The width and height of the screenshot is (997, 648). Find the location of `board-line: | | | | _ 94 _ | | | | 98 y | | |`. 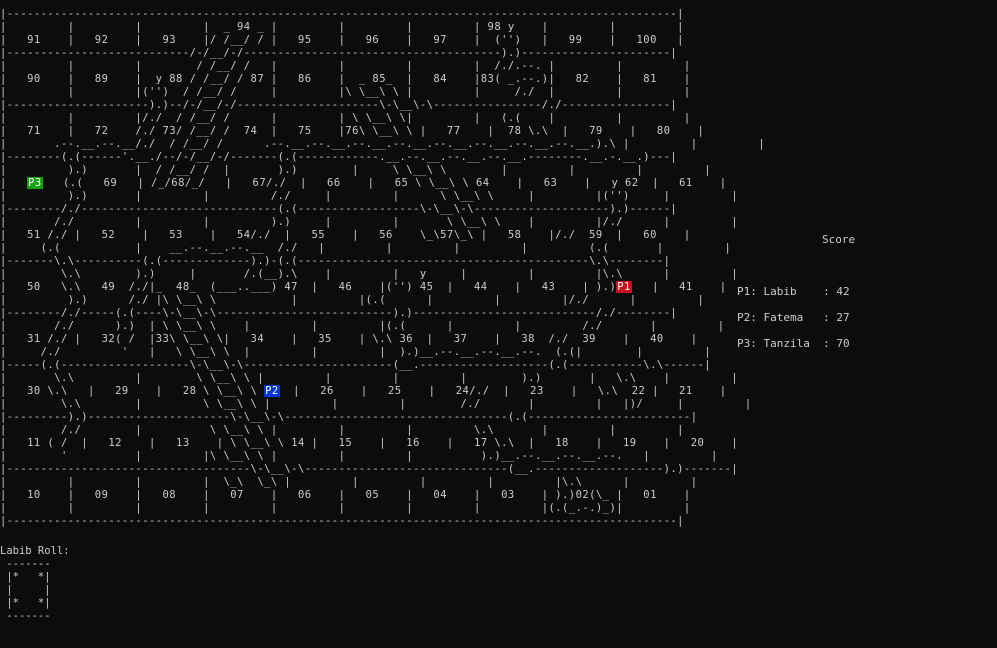

board-line: | | | | _ 94 _ | | | | 98 y | | | is located at coordinates (342, 27).